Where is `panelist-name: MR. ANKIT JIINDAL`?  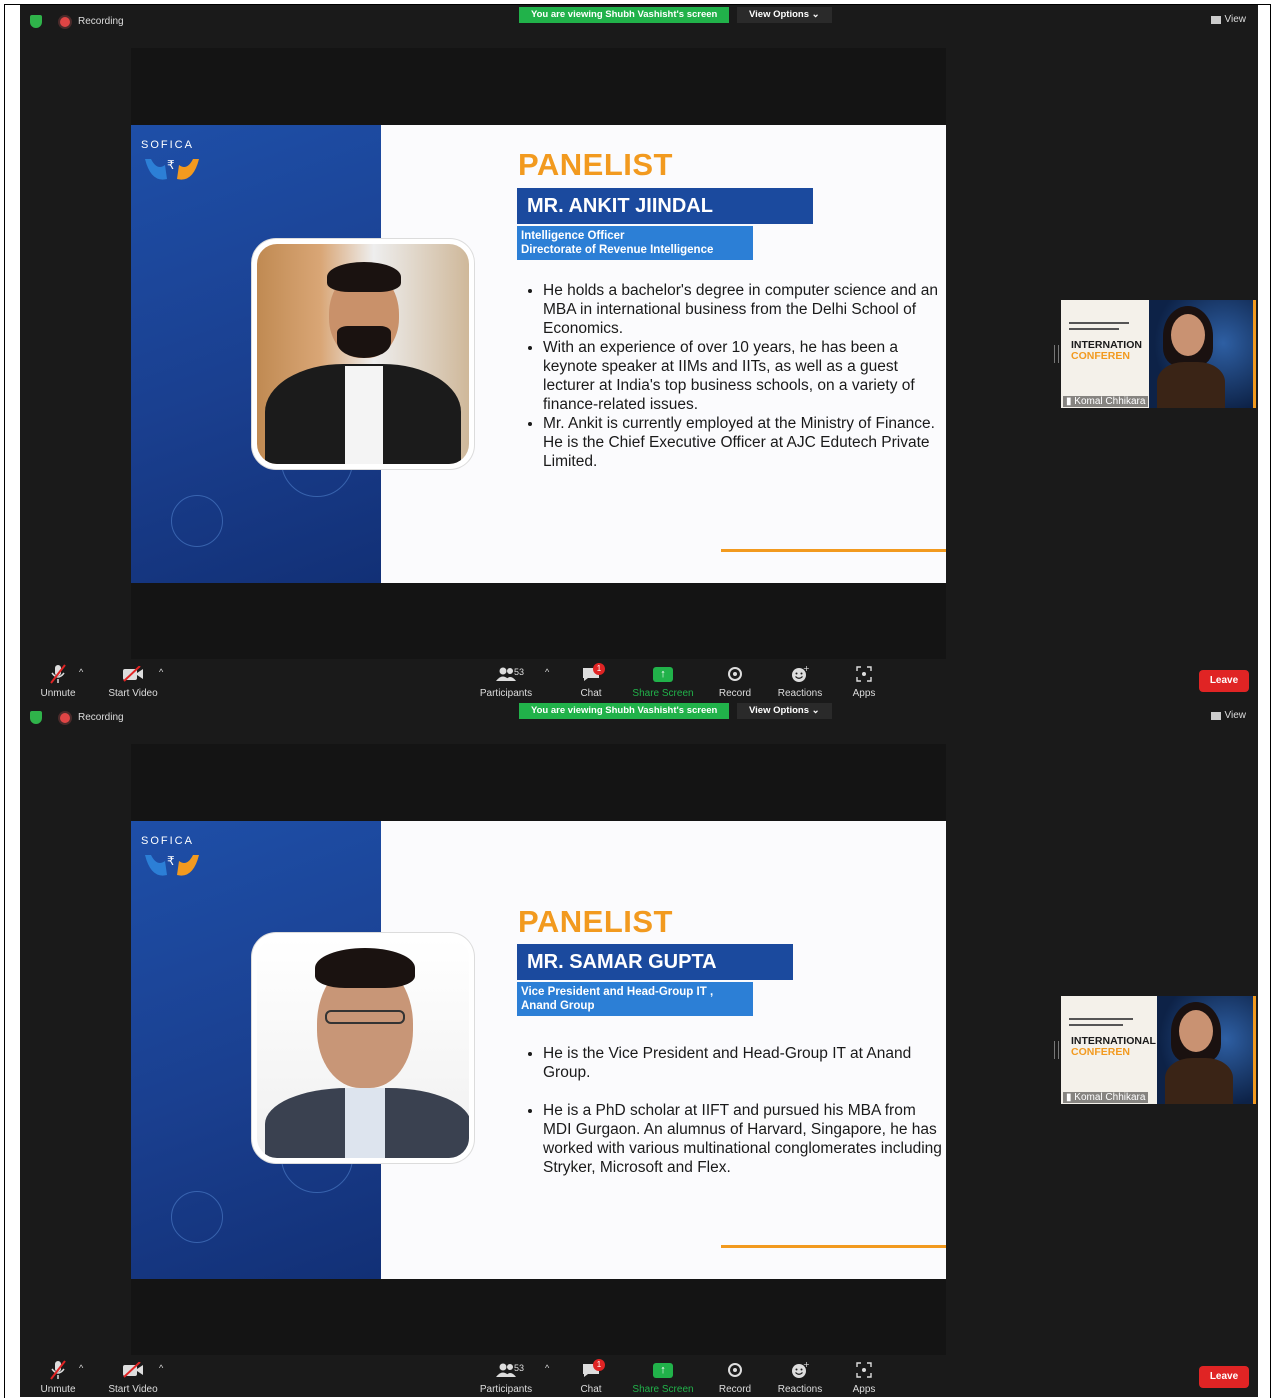 panelist-name: MR. ANKIT JIINDAL is located at coordinates (665, 206).